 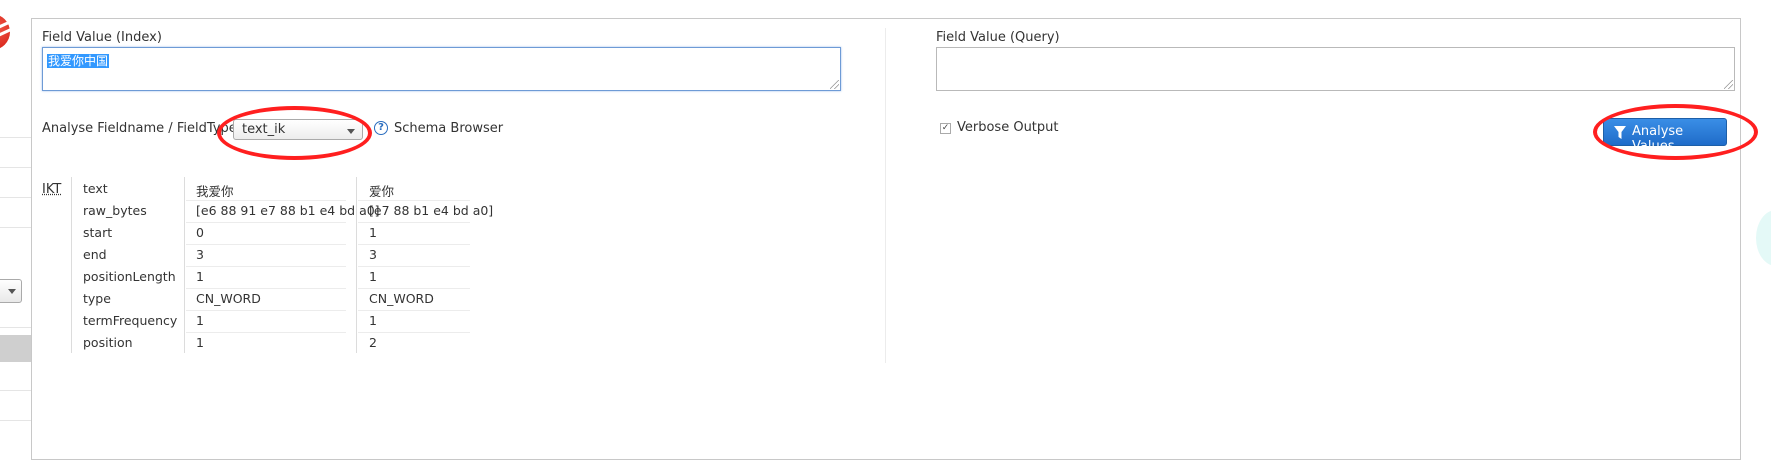 What do you see at coordinates (431, 210) in the screenshot?
I see `token-cell: [e7 88 b1 e4 bd a0]` at bounding box center [431, 210].